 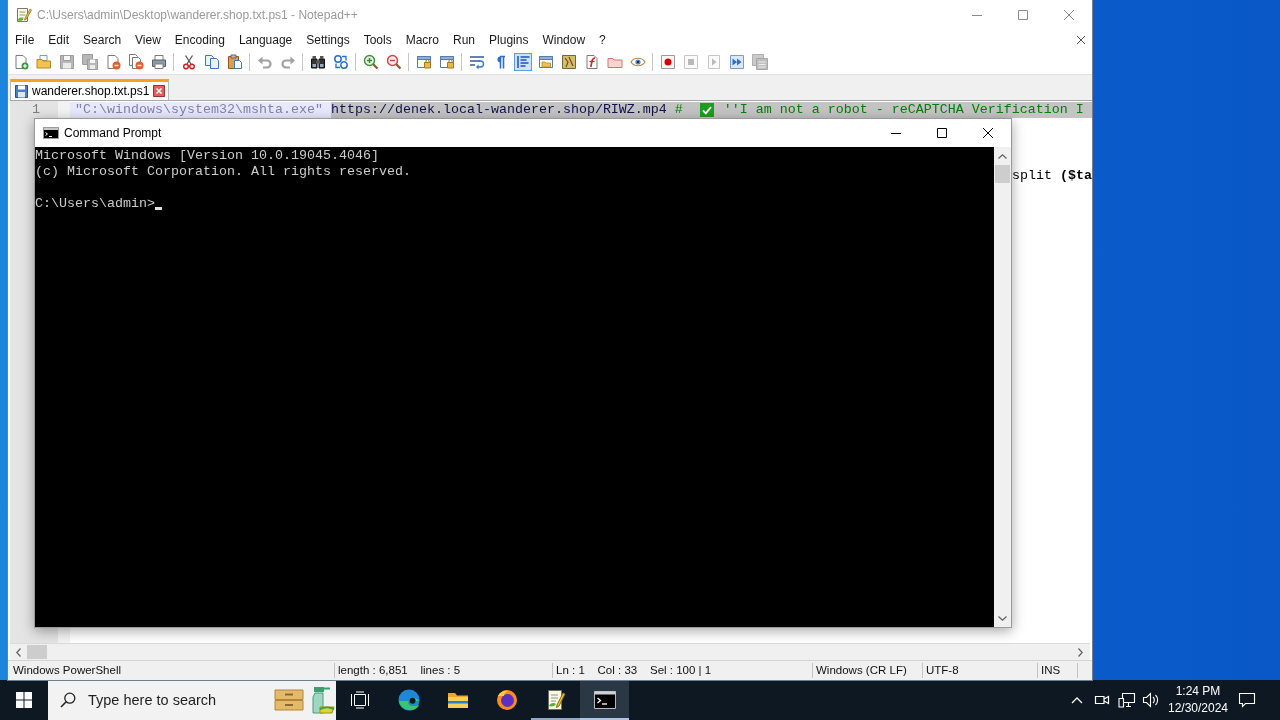 What do you see at coordinates (564, 40) in the screenshot?
I see `menu-item: Window` at bounding box center [564, 40].